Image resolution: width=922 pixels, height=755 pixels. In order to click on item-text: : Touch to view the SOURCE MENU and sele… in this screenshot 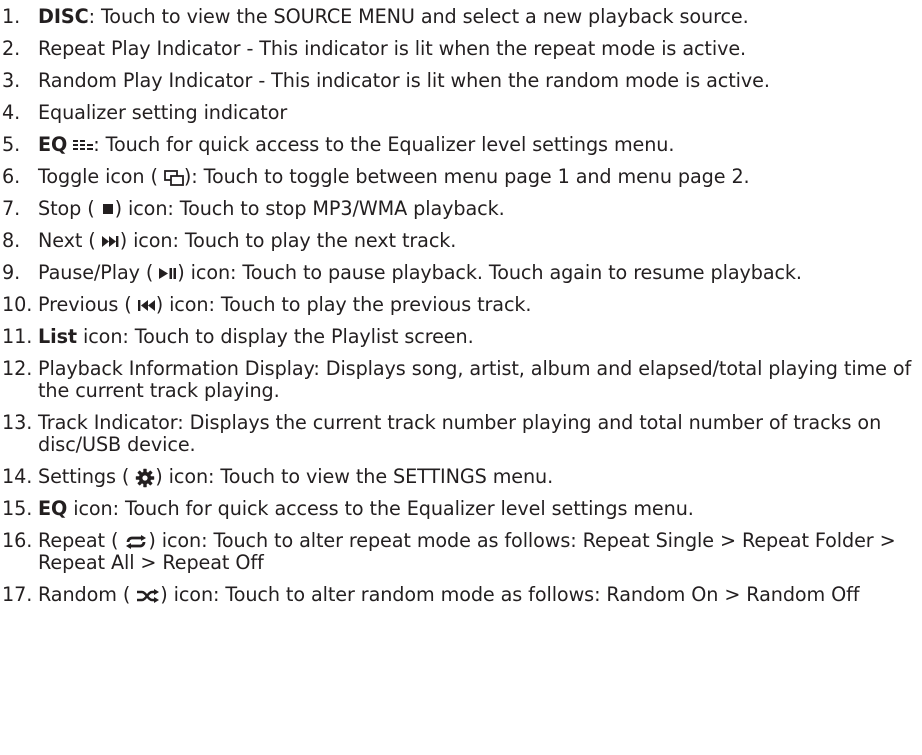, I will do `click(418, 16)`.